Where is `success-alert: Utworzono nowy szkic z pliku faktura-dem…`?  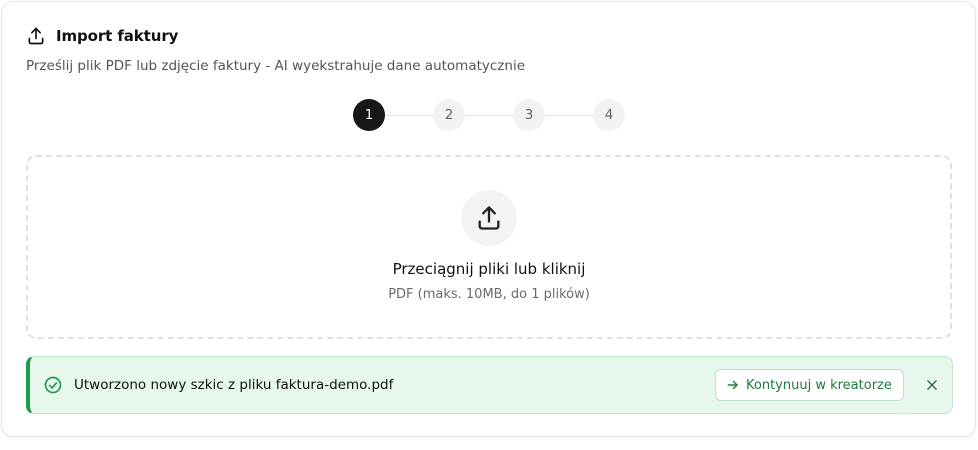 success-alert: Utworzono nowy szkic z pliku faktura-dem… is located at coordinates (489, 385).